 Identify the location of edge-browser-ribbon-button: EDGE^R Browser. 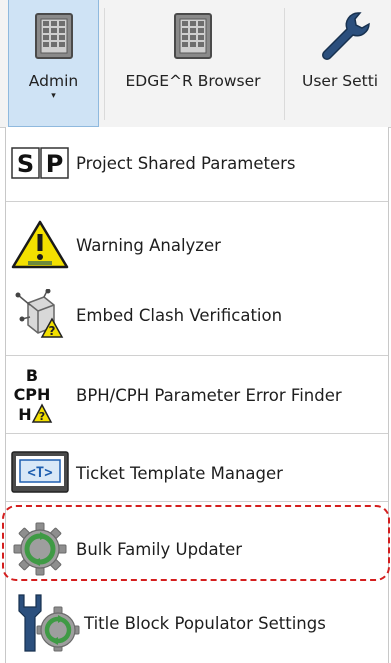
(193, 63).